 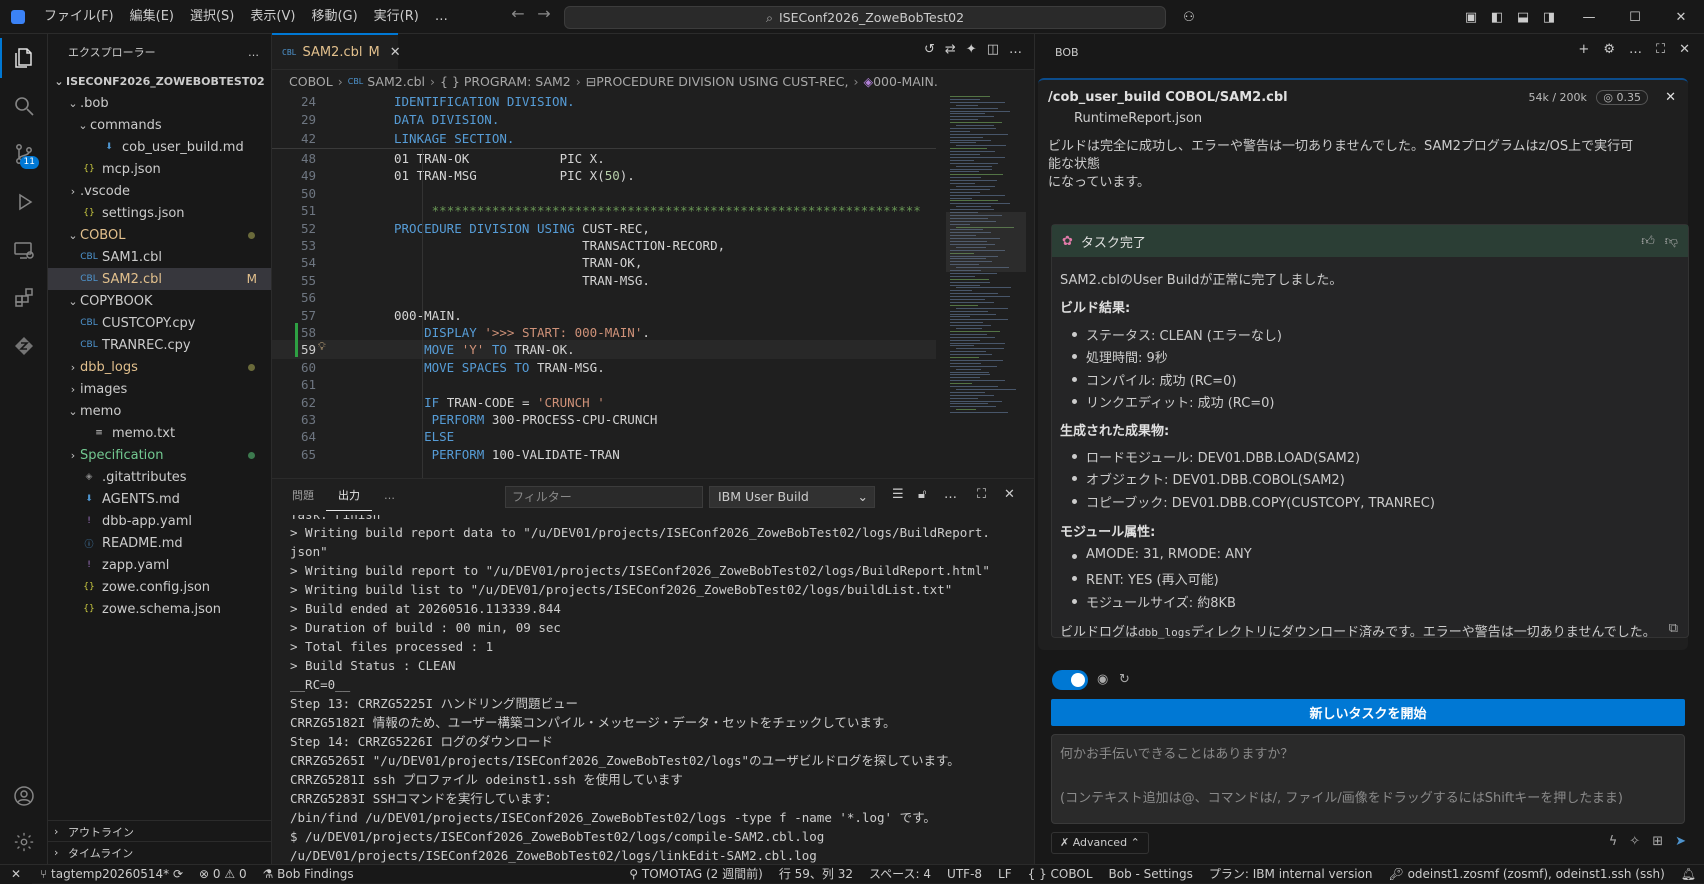 What do you see at coordinates (16, 874) in the screenshot?
I see `remote-indicator-icon: ✕` at bounding box center [16, 874].